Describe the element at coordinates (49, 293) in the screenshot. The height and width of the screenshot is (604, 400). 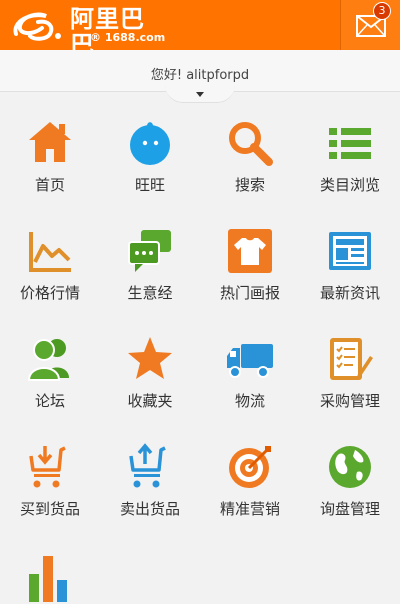
I see `grid-item-label: 价格行情` at that location.